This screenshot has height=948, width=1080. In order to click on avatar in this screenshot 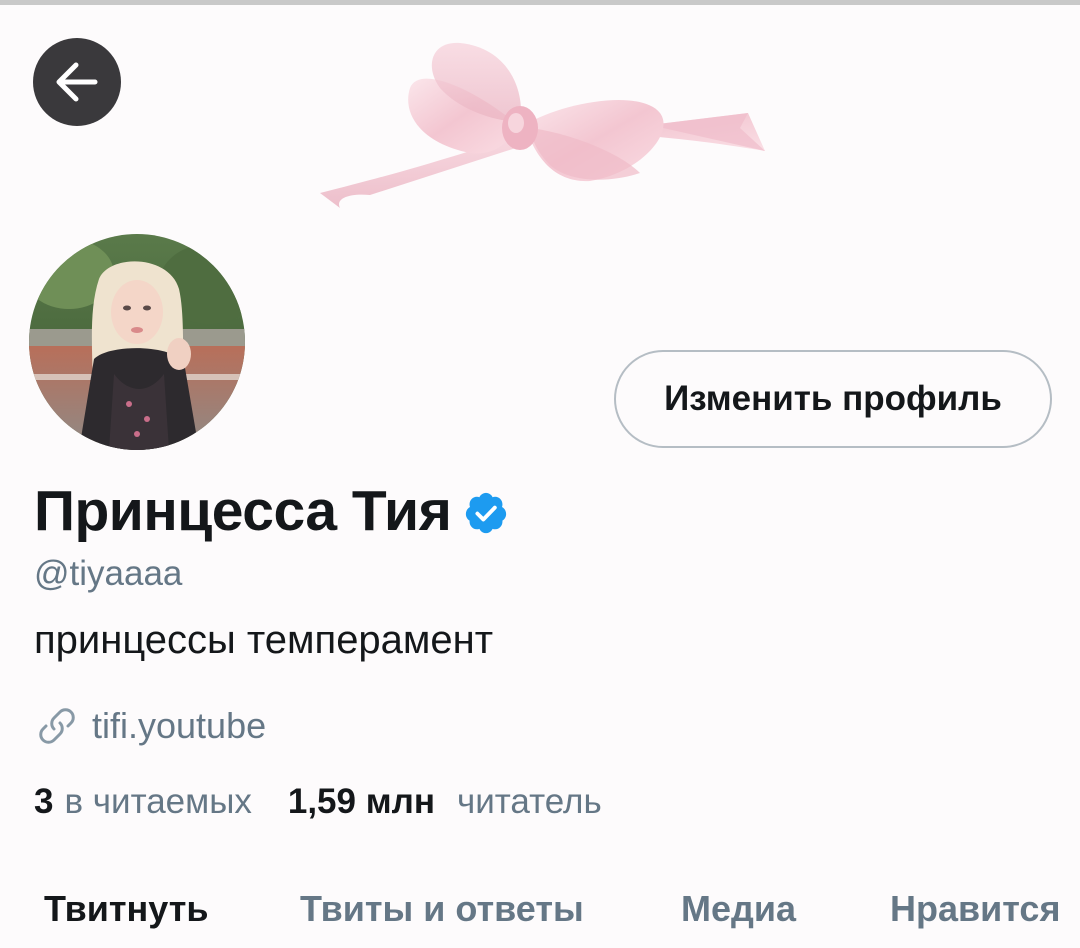, I will do `click(137, 342)`.